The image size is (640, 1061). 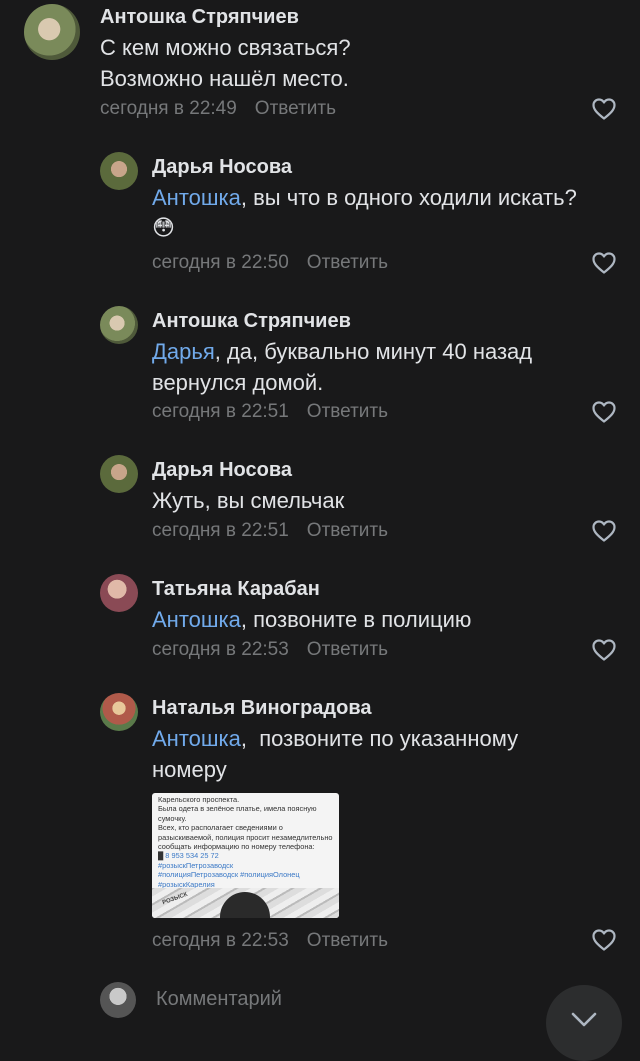 I want to click on phone-number: 8 953 534 25 72, so click(x=192, y=856).